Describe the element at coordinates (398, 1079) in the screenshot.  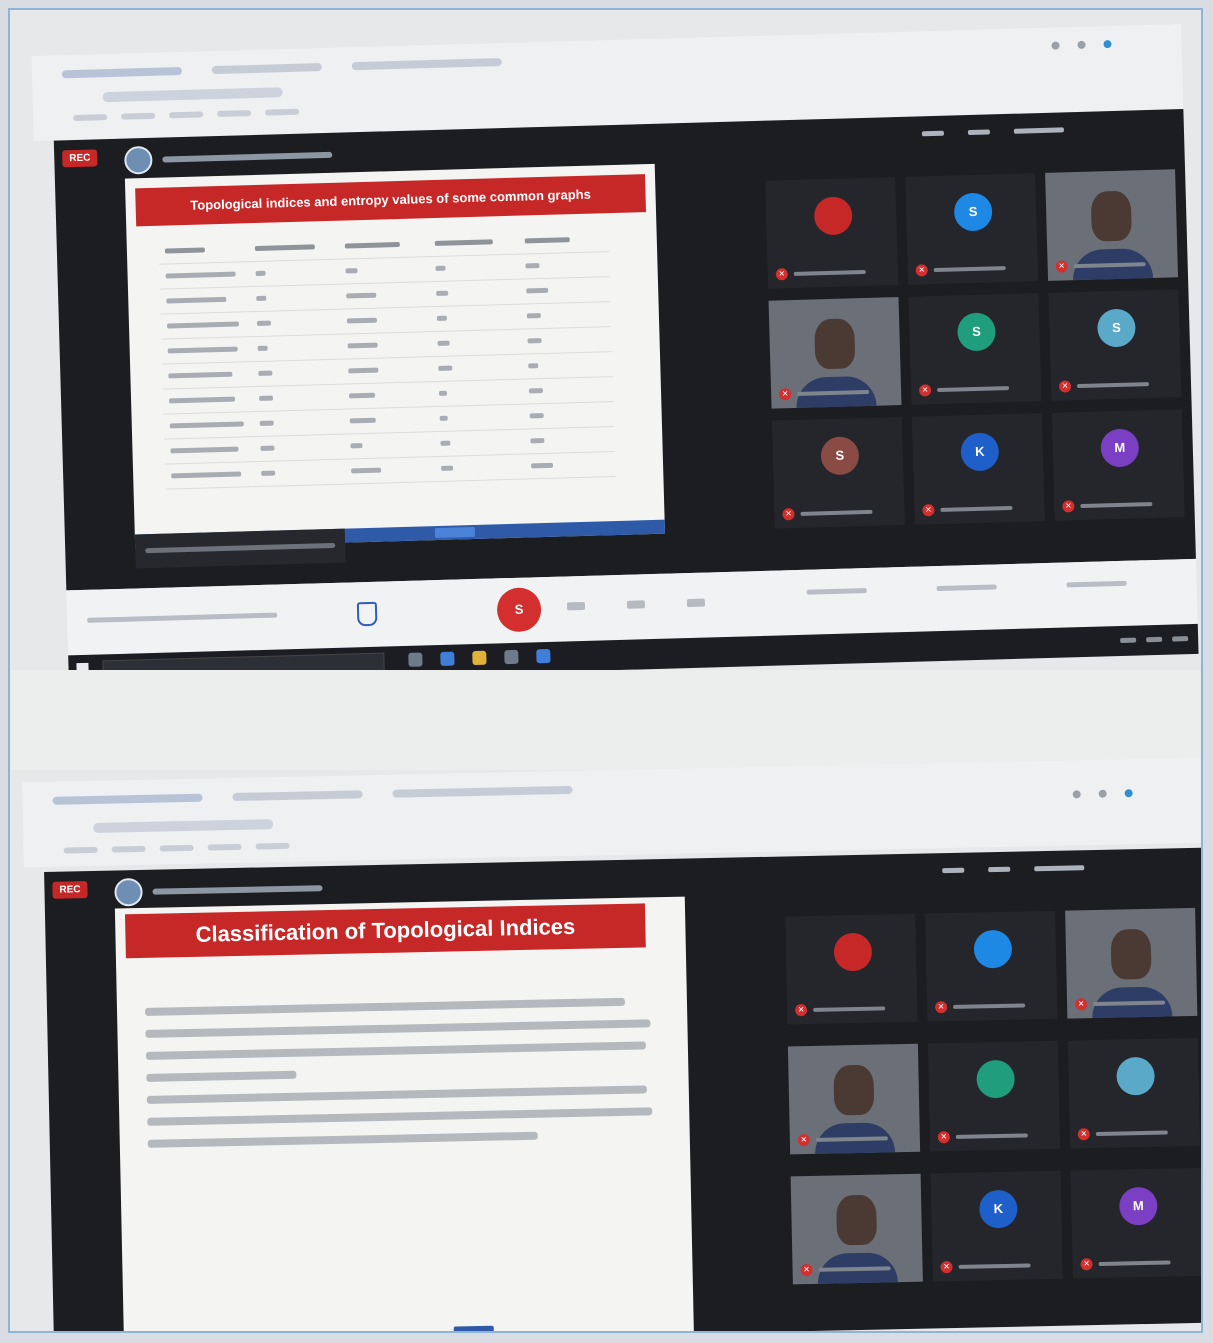
I see `slide-body` at that location.